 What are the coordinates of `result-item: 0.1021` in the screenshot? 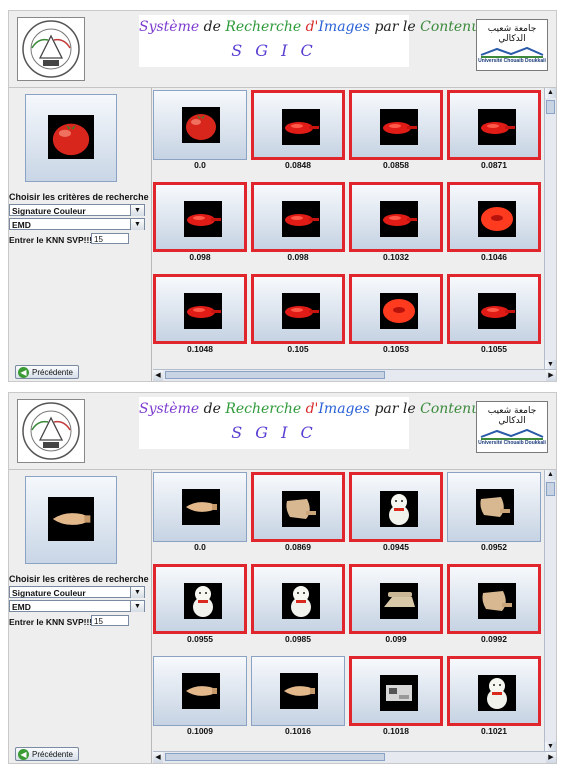 It's located at (494, 697).